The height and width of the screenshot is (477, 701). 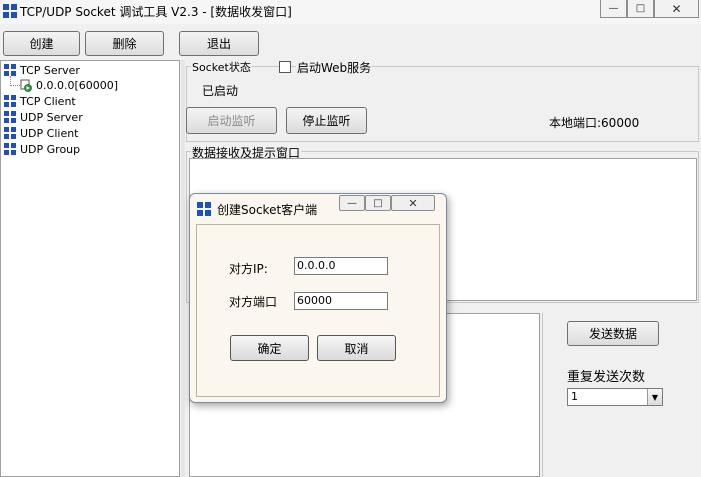 I want to click on dialog-minimize-button: —, so click(x=352, y=203).